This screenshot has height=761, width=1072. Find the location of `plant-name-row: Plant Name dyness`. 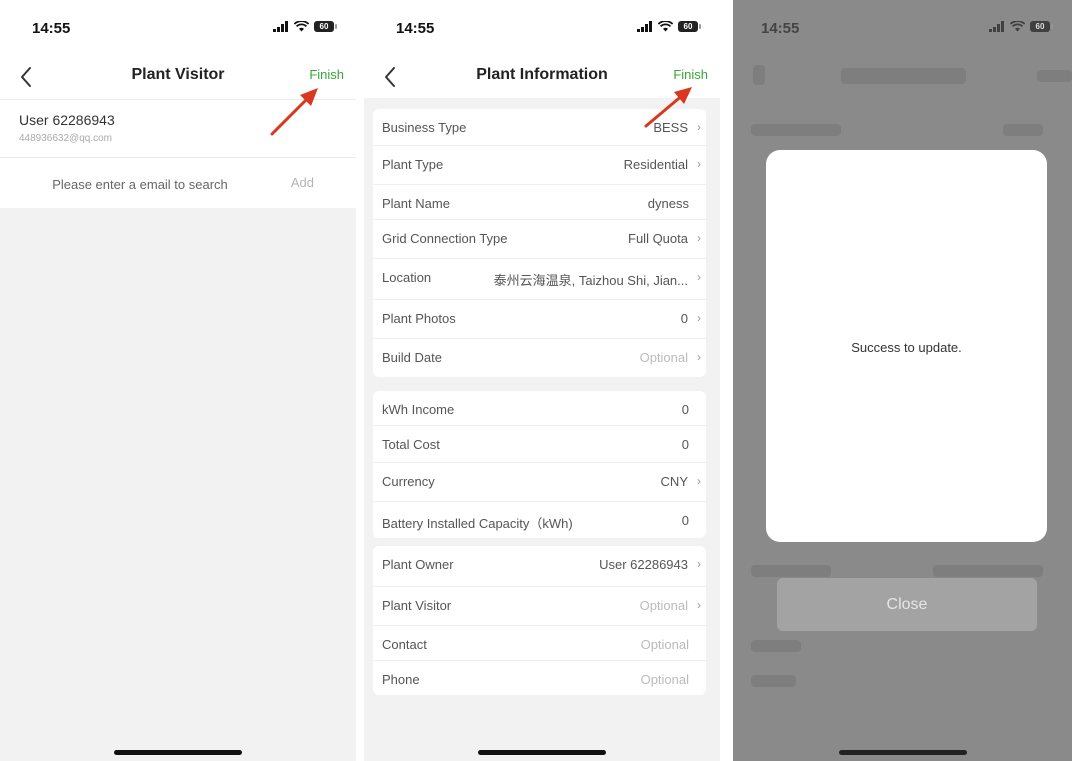

plant-name-row: Plant Name dyness is located at coordinates (539, 202).